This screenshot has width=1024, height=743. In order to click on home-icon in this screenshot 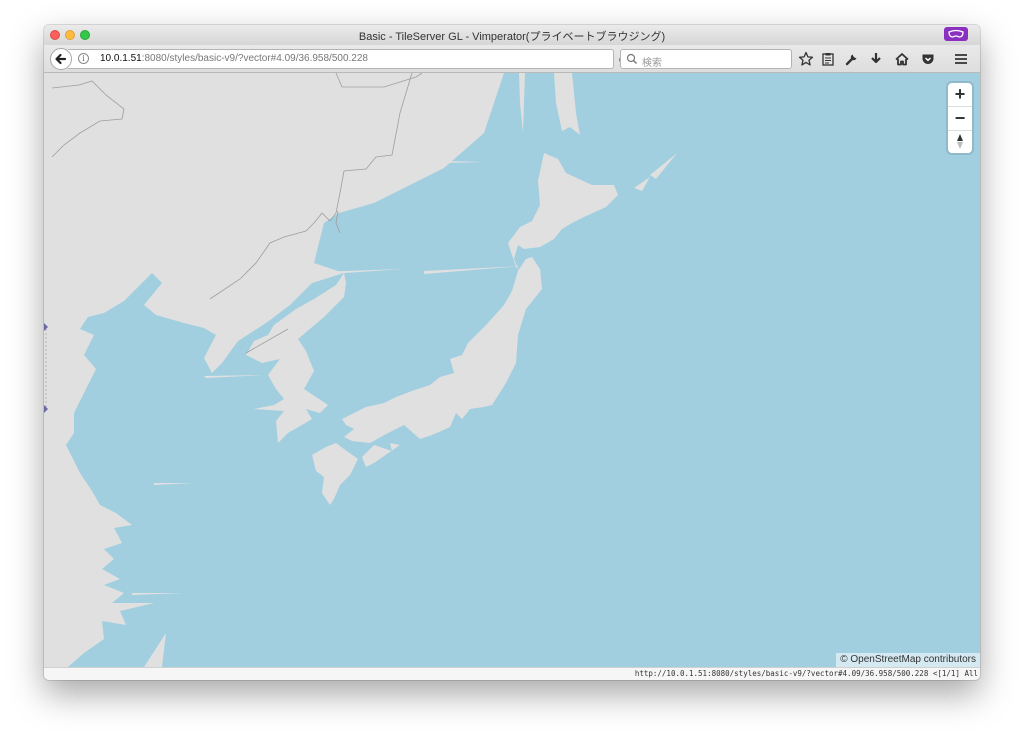, I will do `click(902, 59)`.